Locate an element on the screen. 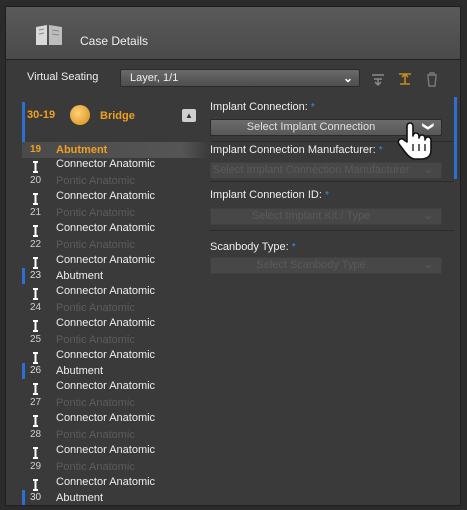 The width and height of the screenshot is (467, 510). bridge-range: 30-19 is located at coordinates (41, 115).